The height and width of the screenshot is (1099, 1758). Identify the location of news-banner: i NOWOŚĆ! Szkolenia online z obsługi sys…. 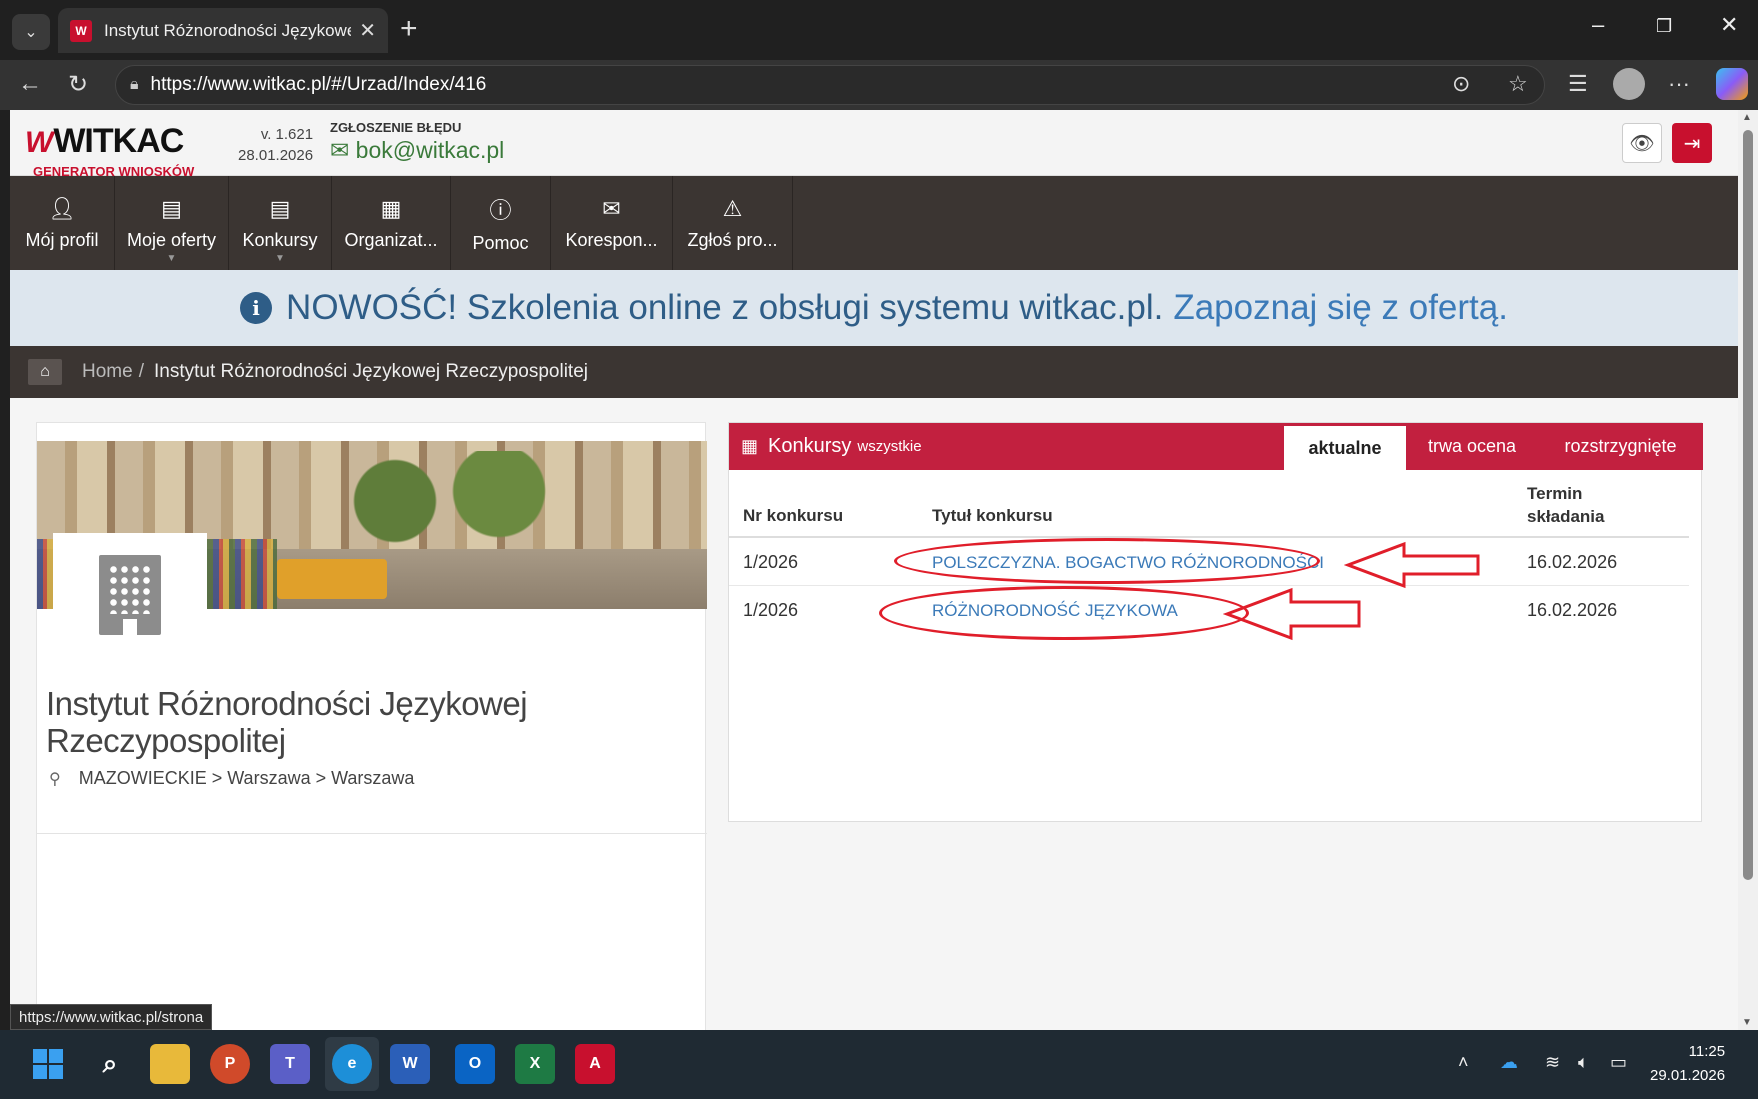
(874, 308).